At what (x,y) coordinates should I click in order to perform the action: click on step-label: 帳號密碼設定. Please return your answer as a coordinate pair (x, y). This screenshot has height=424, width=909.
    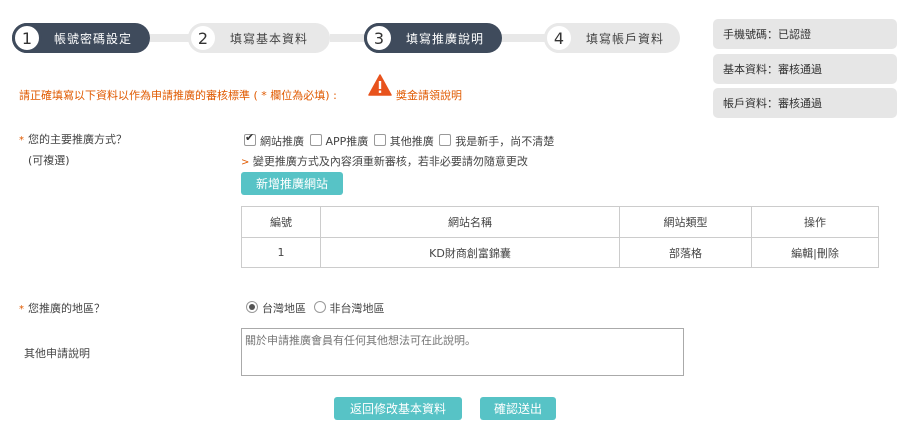
    Looking at the image, I should click on (93, 38).